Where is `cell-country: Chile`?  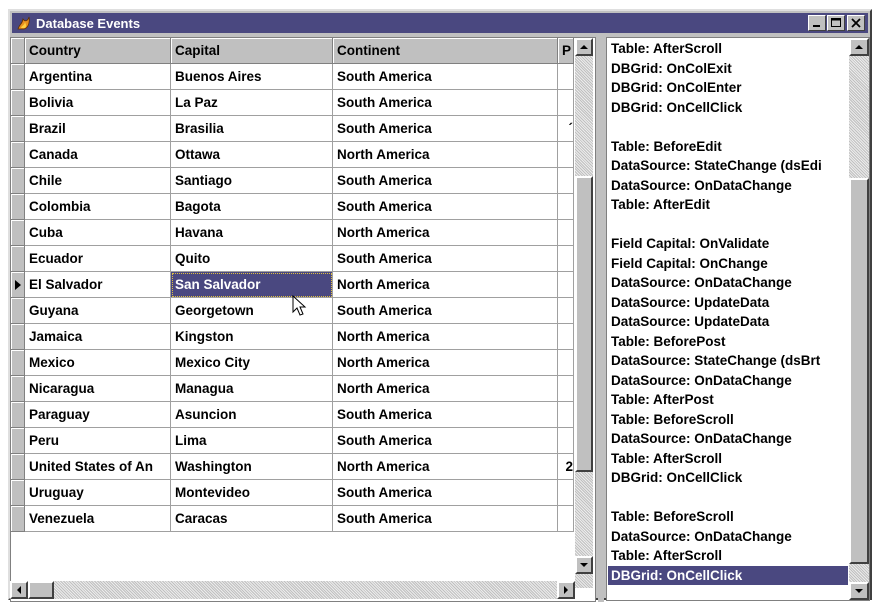
cell-country: Chile is located at coordinates (98, 181).